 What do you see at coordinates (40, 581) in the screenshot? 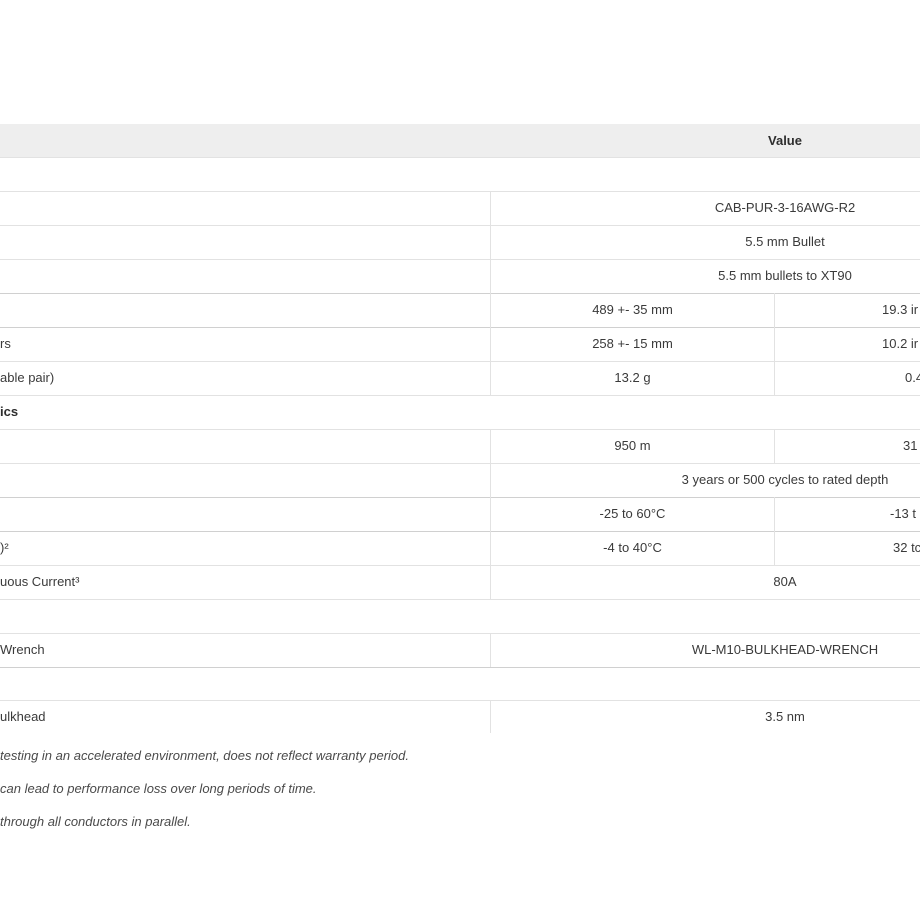
I see `row-label: uous Current³` at bounding box center [40, 581].